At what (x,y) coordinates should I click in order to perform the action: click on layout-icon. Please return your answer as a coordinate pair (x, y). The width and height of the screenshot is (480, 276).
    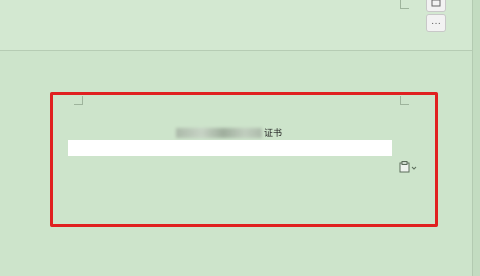
    Looking at the image, I should click on (436, 3).